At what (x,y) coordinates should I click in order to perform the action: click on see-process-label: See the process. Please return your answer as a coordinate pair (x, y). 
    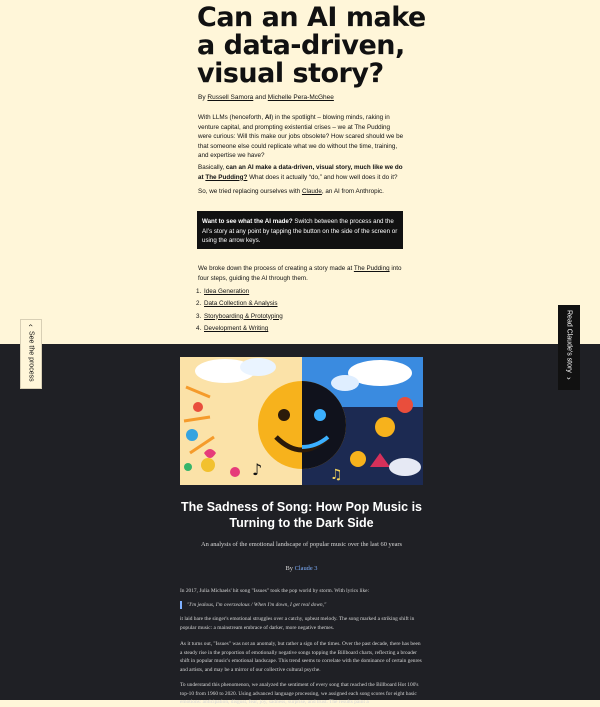
    Looking at the image, I should click on (31, 356).